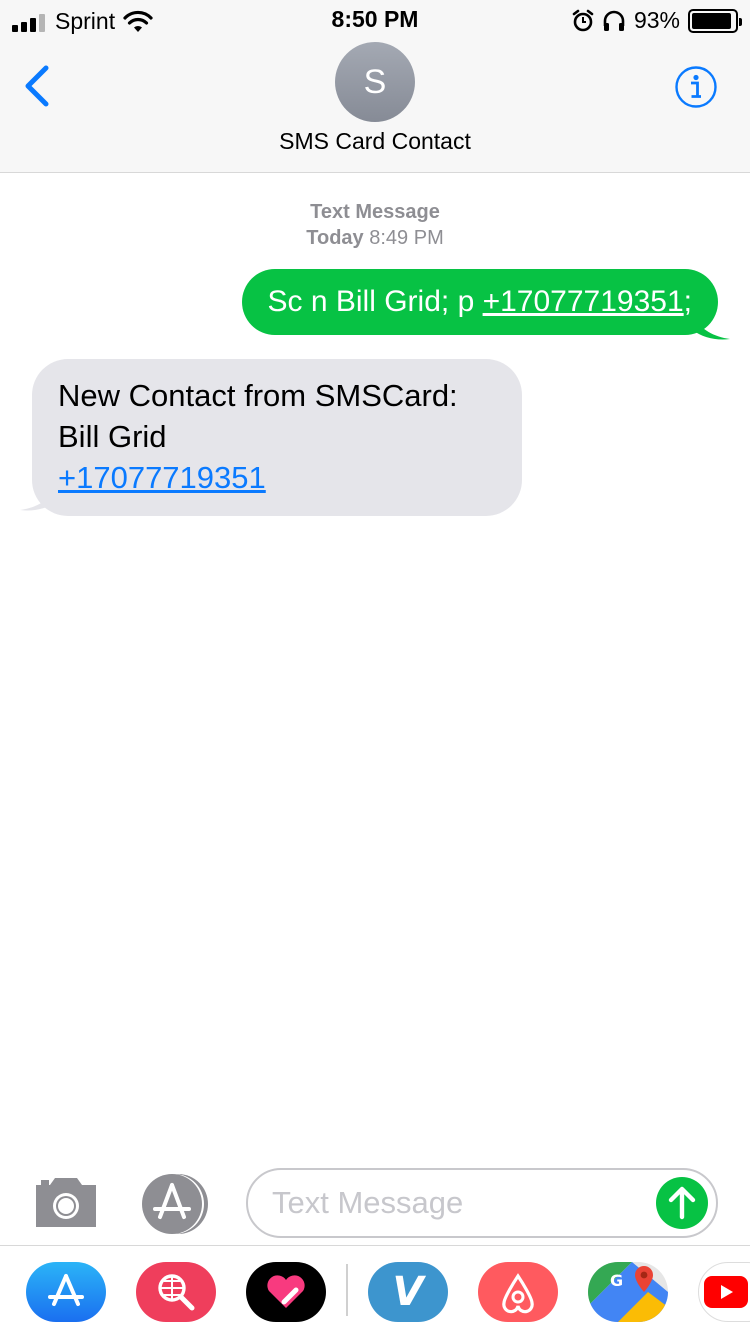  I want to click on conversation-header: S SMS Card Contact, so click(375, 106).